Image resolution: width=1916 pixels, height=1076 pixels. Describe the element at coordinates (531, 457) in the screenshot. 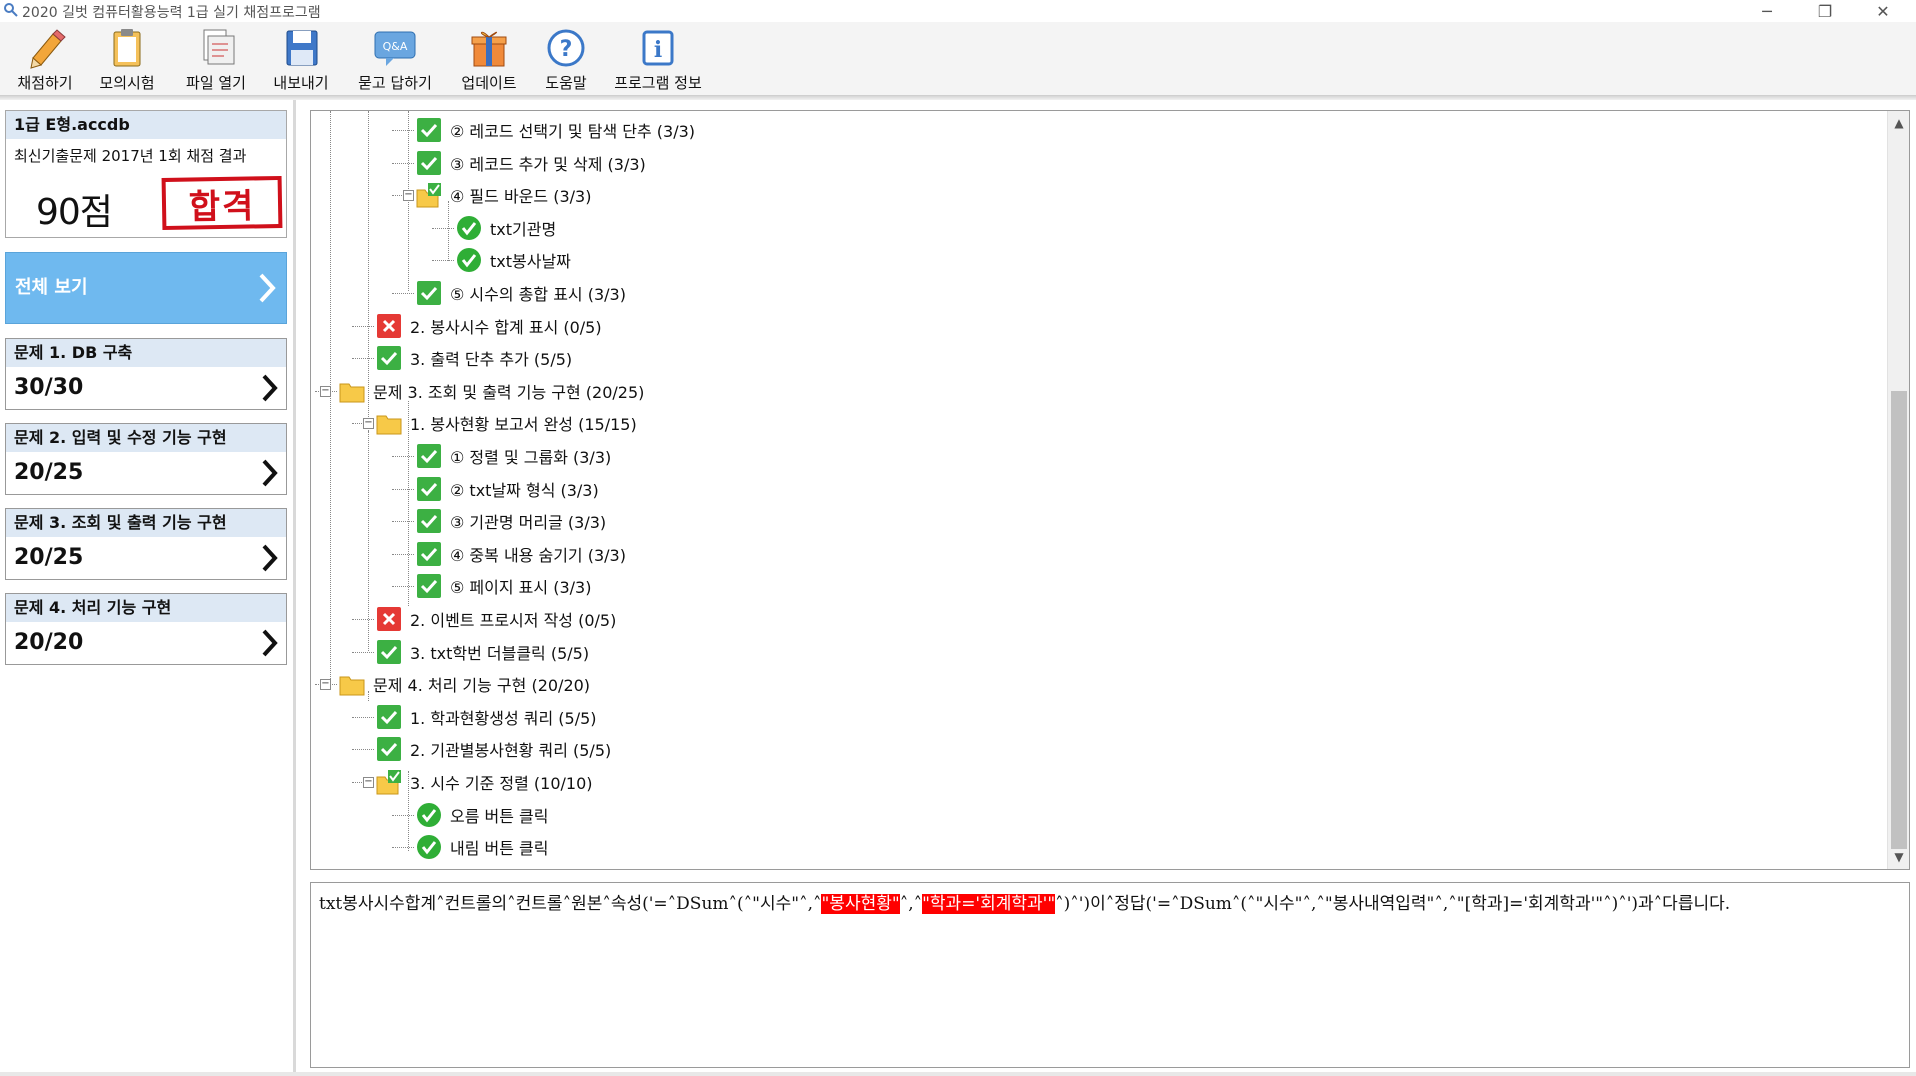

I see `tree-item-label: ① 정렬 및 그룹화 (3/3)` at that location.